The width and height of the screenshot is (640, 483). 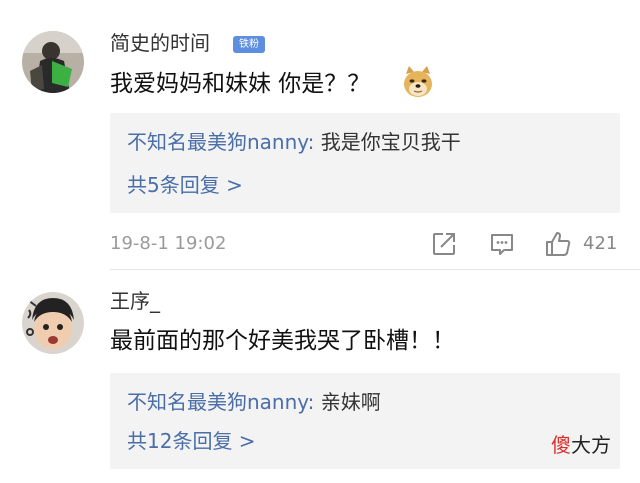 What do you see at coordinates (320, 244) in the screenshot?
I see `comment-meta: 19-8-1 19:02 421` at bounding box center [320, 244].